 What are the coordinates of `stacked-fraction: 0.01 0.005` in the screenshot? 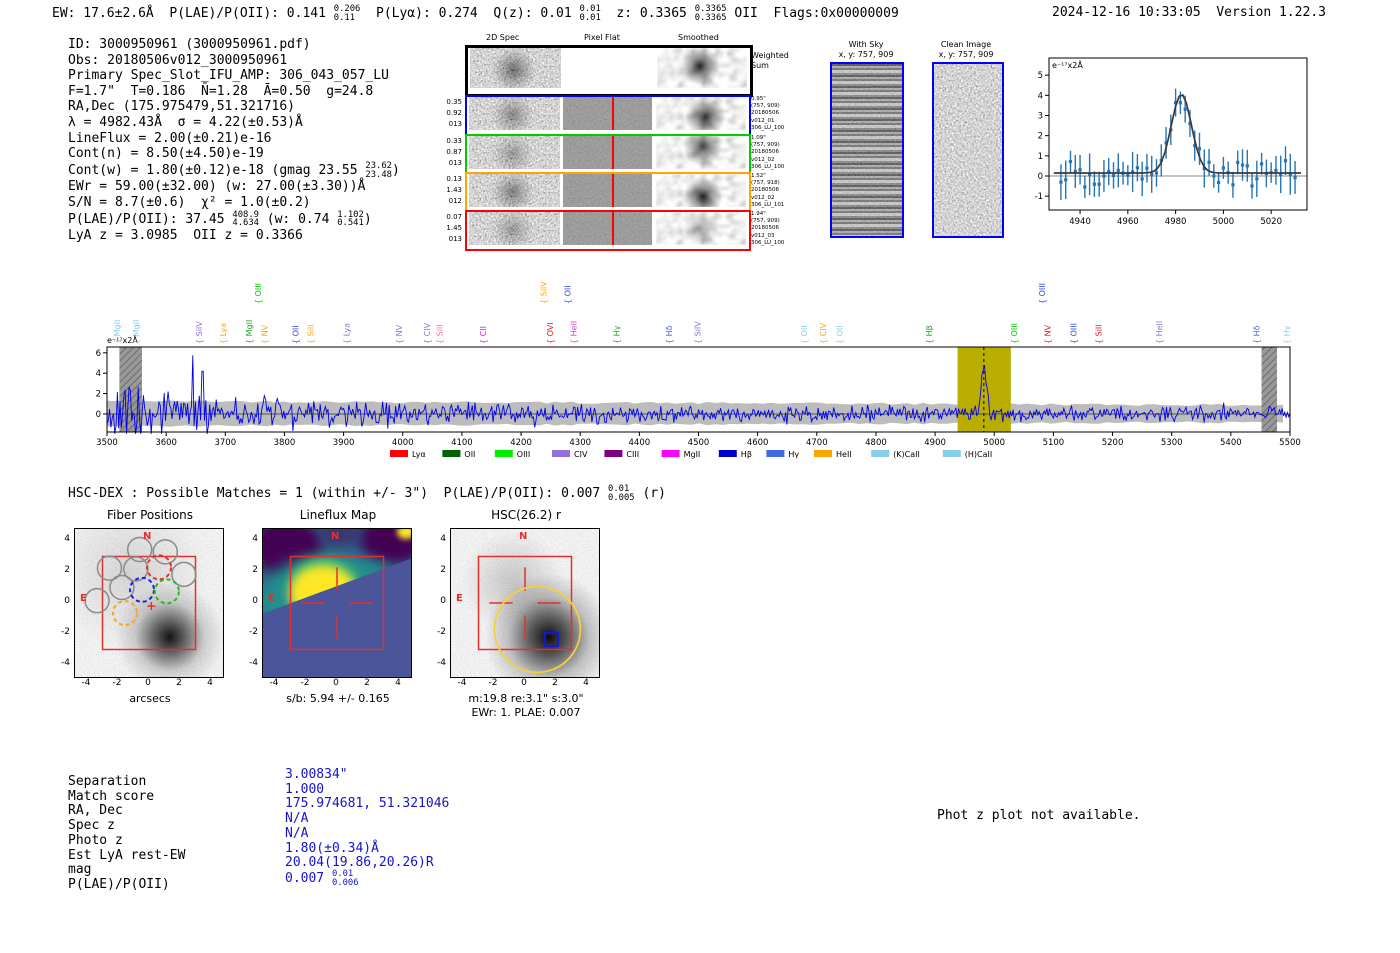 It's located at (621, 493).